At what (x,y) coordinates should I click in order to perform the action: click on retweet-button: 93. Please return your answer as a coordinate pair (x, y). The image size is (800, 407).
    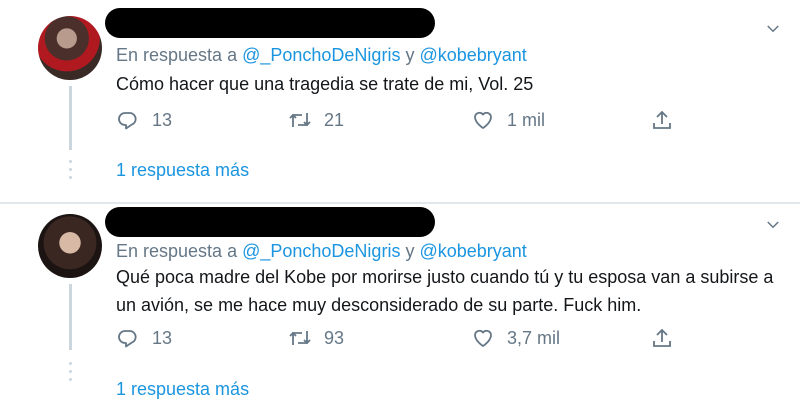
    Looking at the image, I should click on (316, 338).